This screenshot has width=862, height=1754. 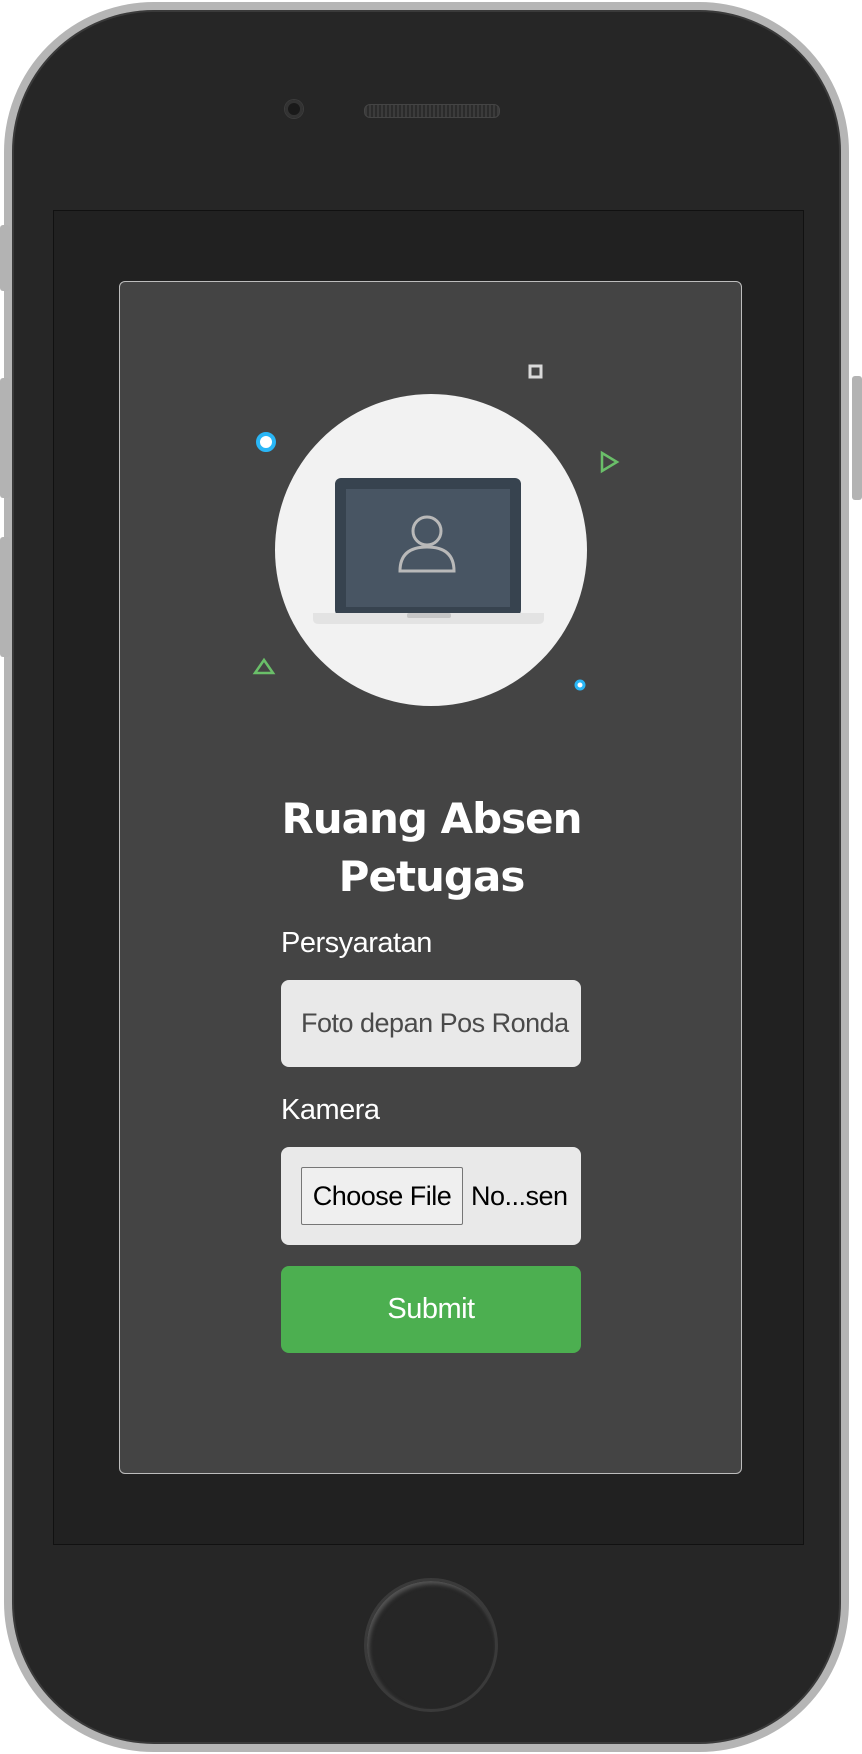 I want to click on illustration, so click(x=436, y=535).